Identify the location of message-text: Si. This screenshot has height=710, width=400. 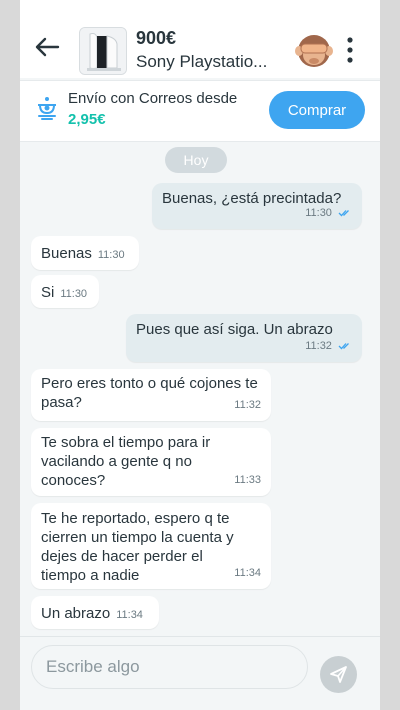
(48, 292).